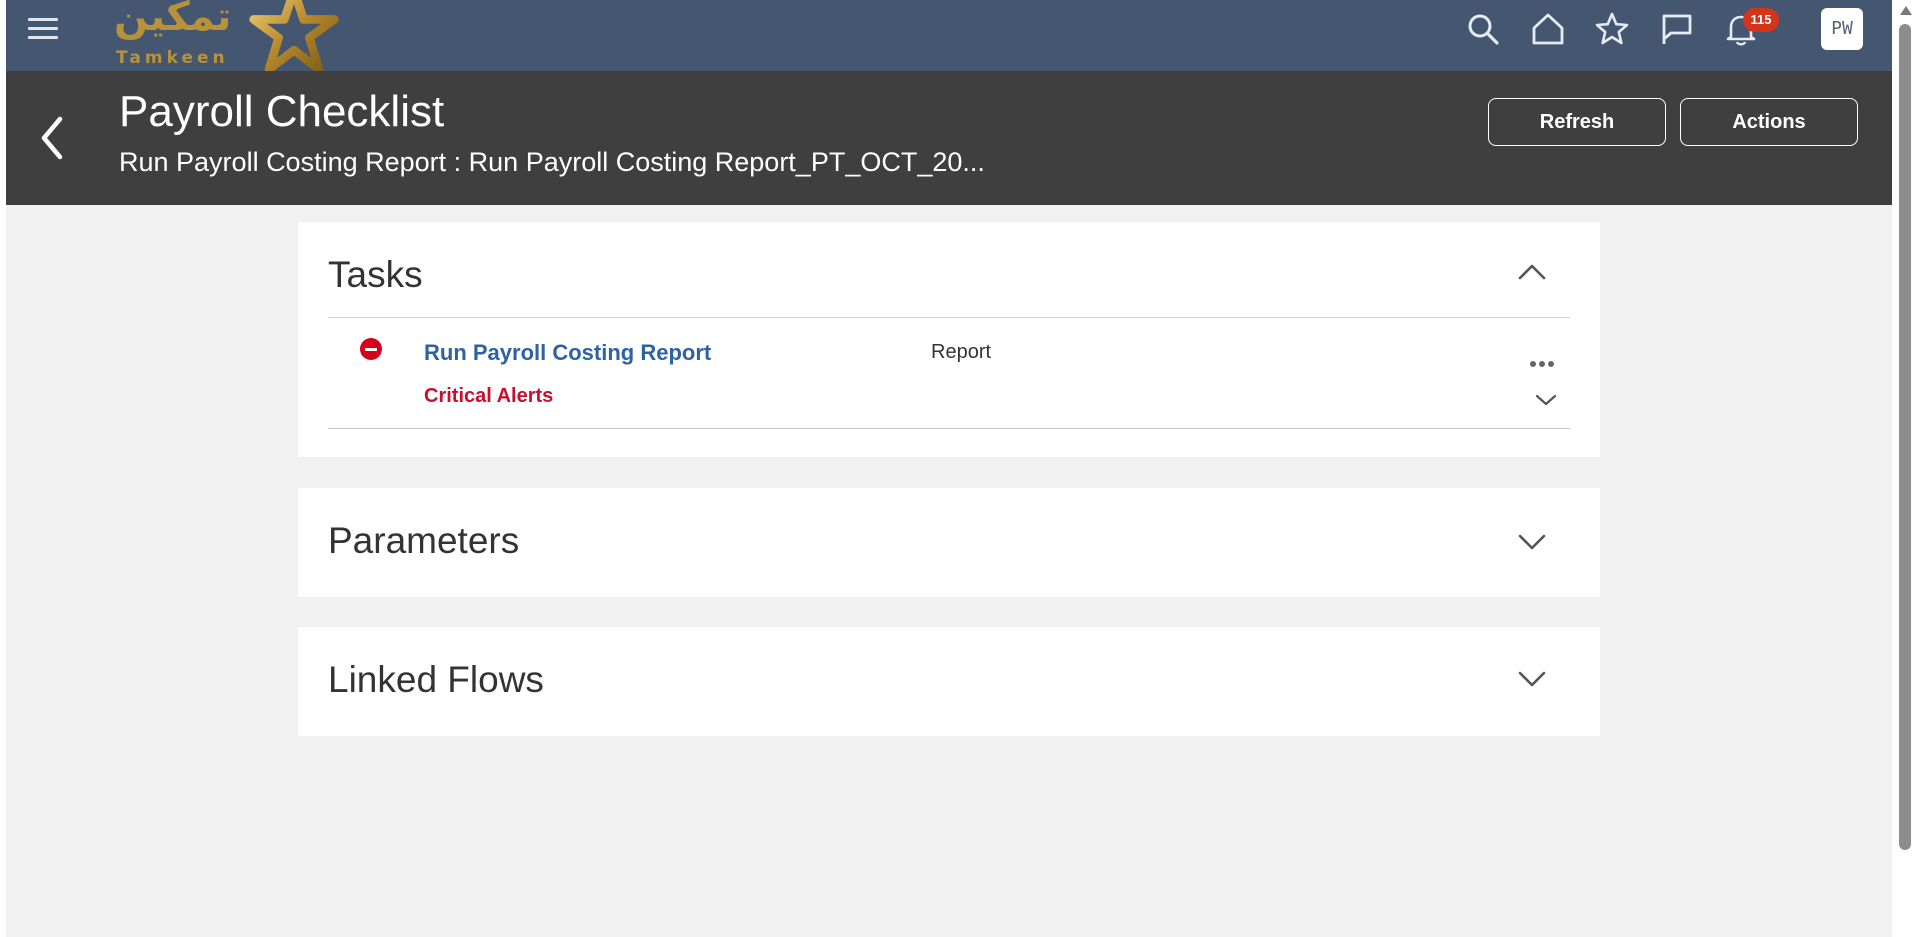 Image resolution: width=1918 pixels, height=937 pixels. I want to click on task-type: Report, so click(961, 352).